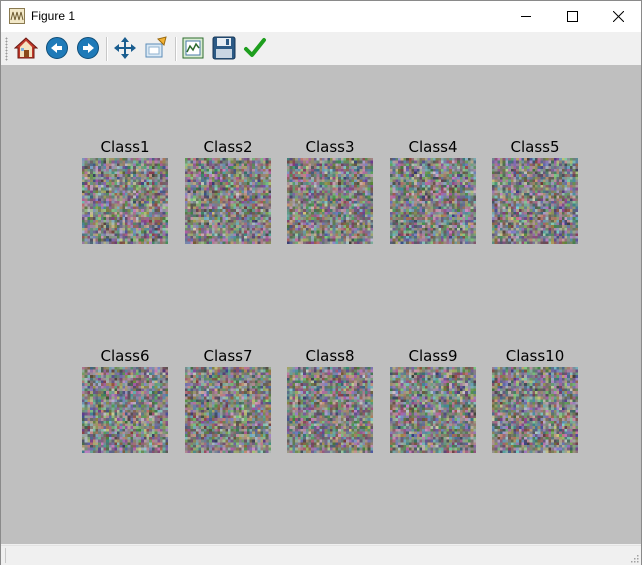 The image size is (642, 565). I want to click on status-message, so click(6, 555).